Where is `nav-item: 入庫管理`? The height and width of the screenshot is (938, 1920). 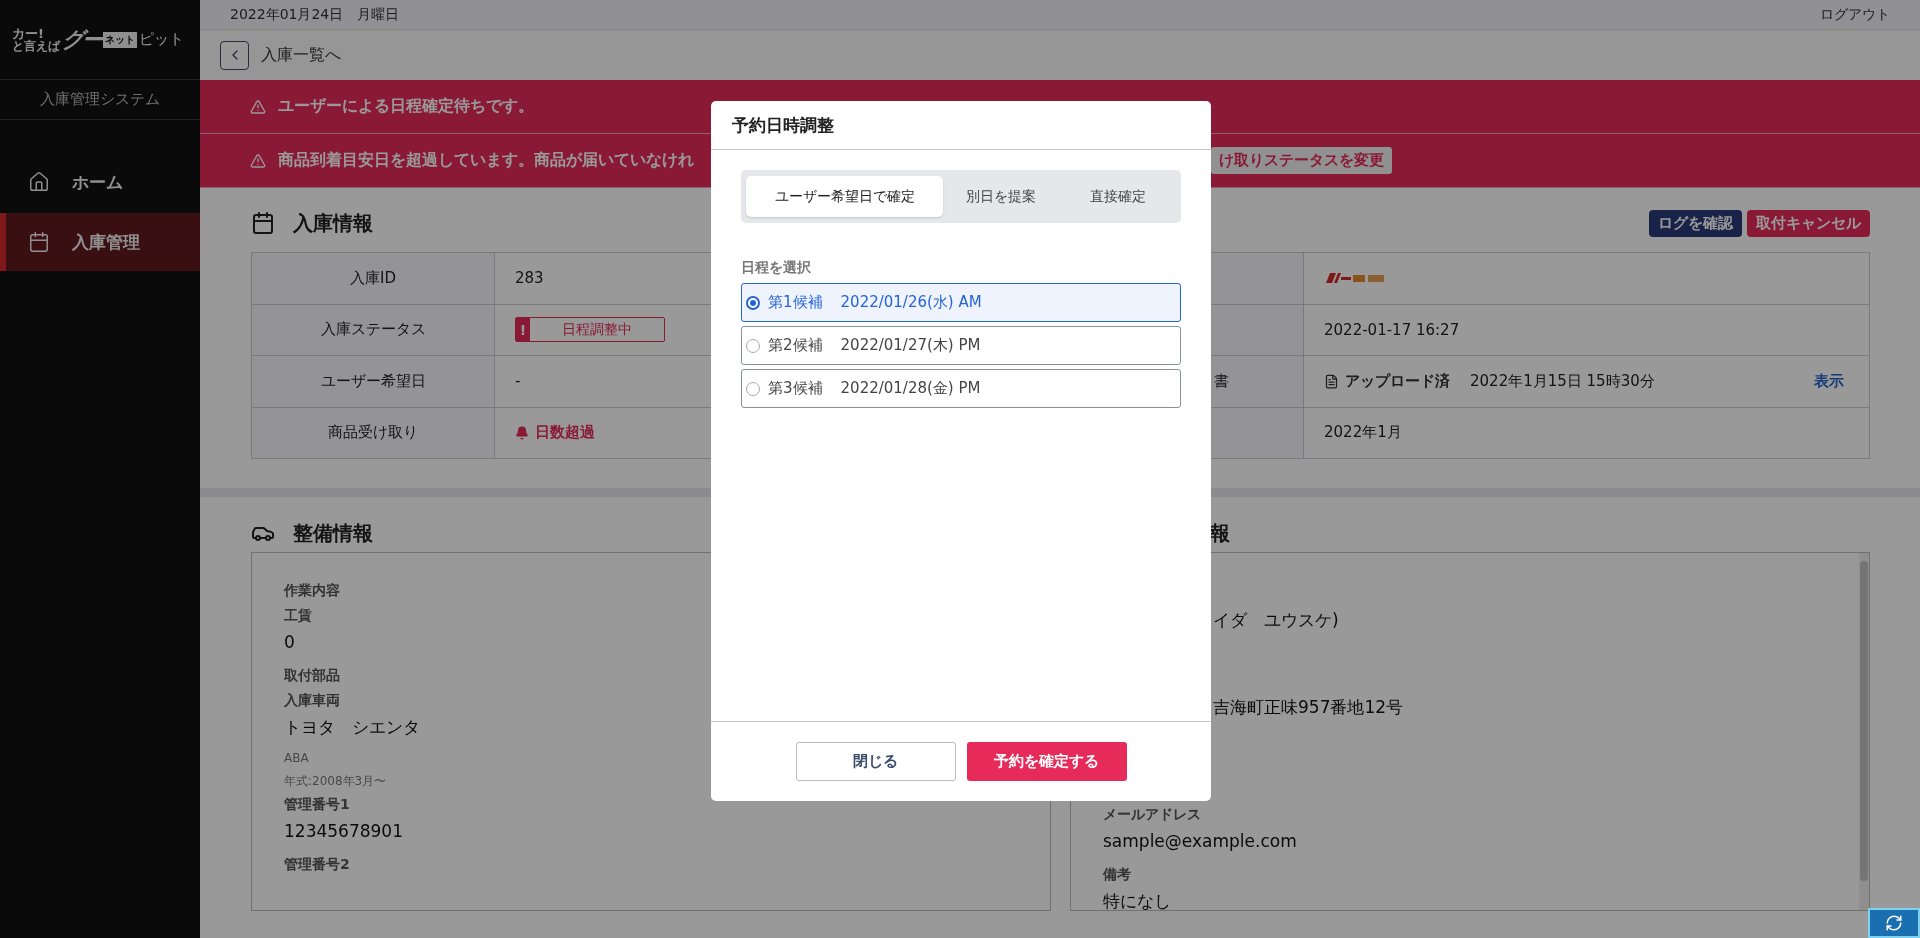
nav-item: 入庫管理 is located at coordinates (100, 242).